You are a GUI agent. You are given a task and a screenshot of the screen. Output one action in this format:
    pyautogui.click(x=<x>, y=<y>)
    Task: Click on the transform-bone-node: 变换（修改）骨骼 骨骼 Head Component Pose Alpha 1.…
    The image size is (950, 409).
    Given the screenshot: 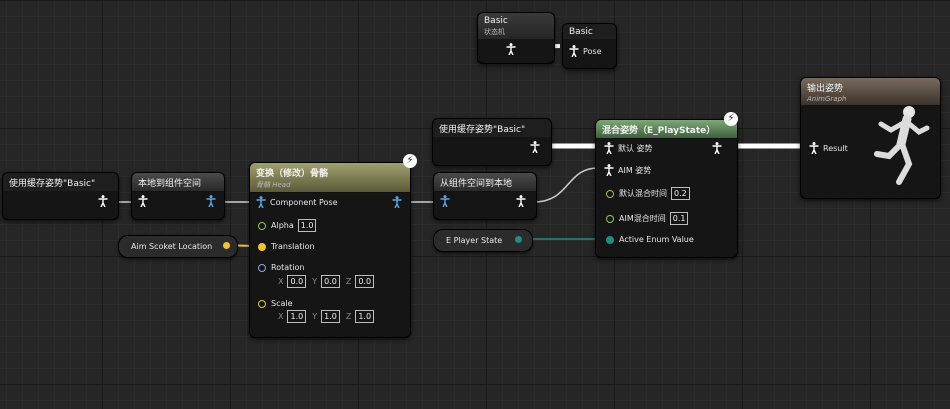 What is the action you would take?
    pyautogui.click(x=330, y=250)
    